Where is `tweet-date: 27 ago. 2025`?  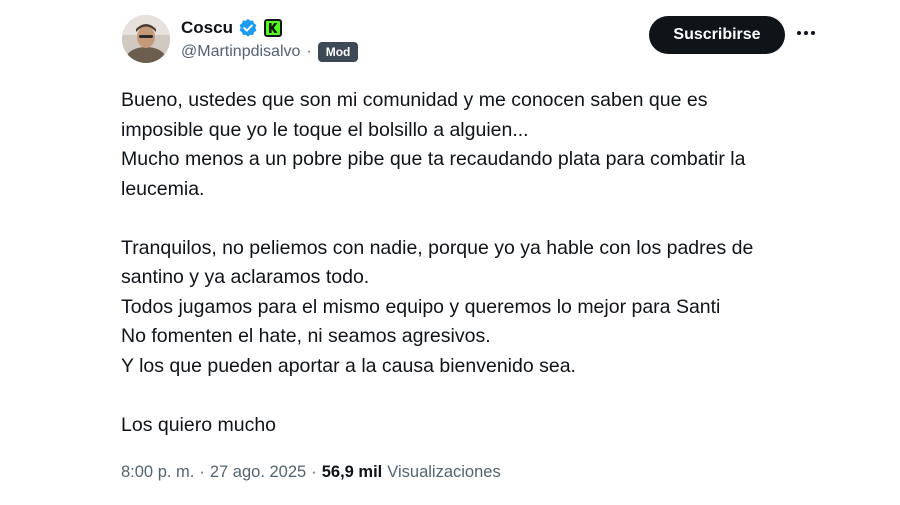 tweet-date: 27 ago. 2025 is located at coordinates (258, 472).